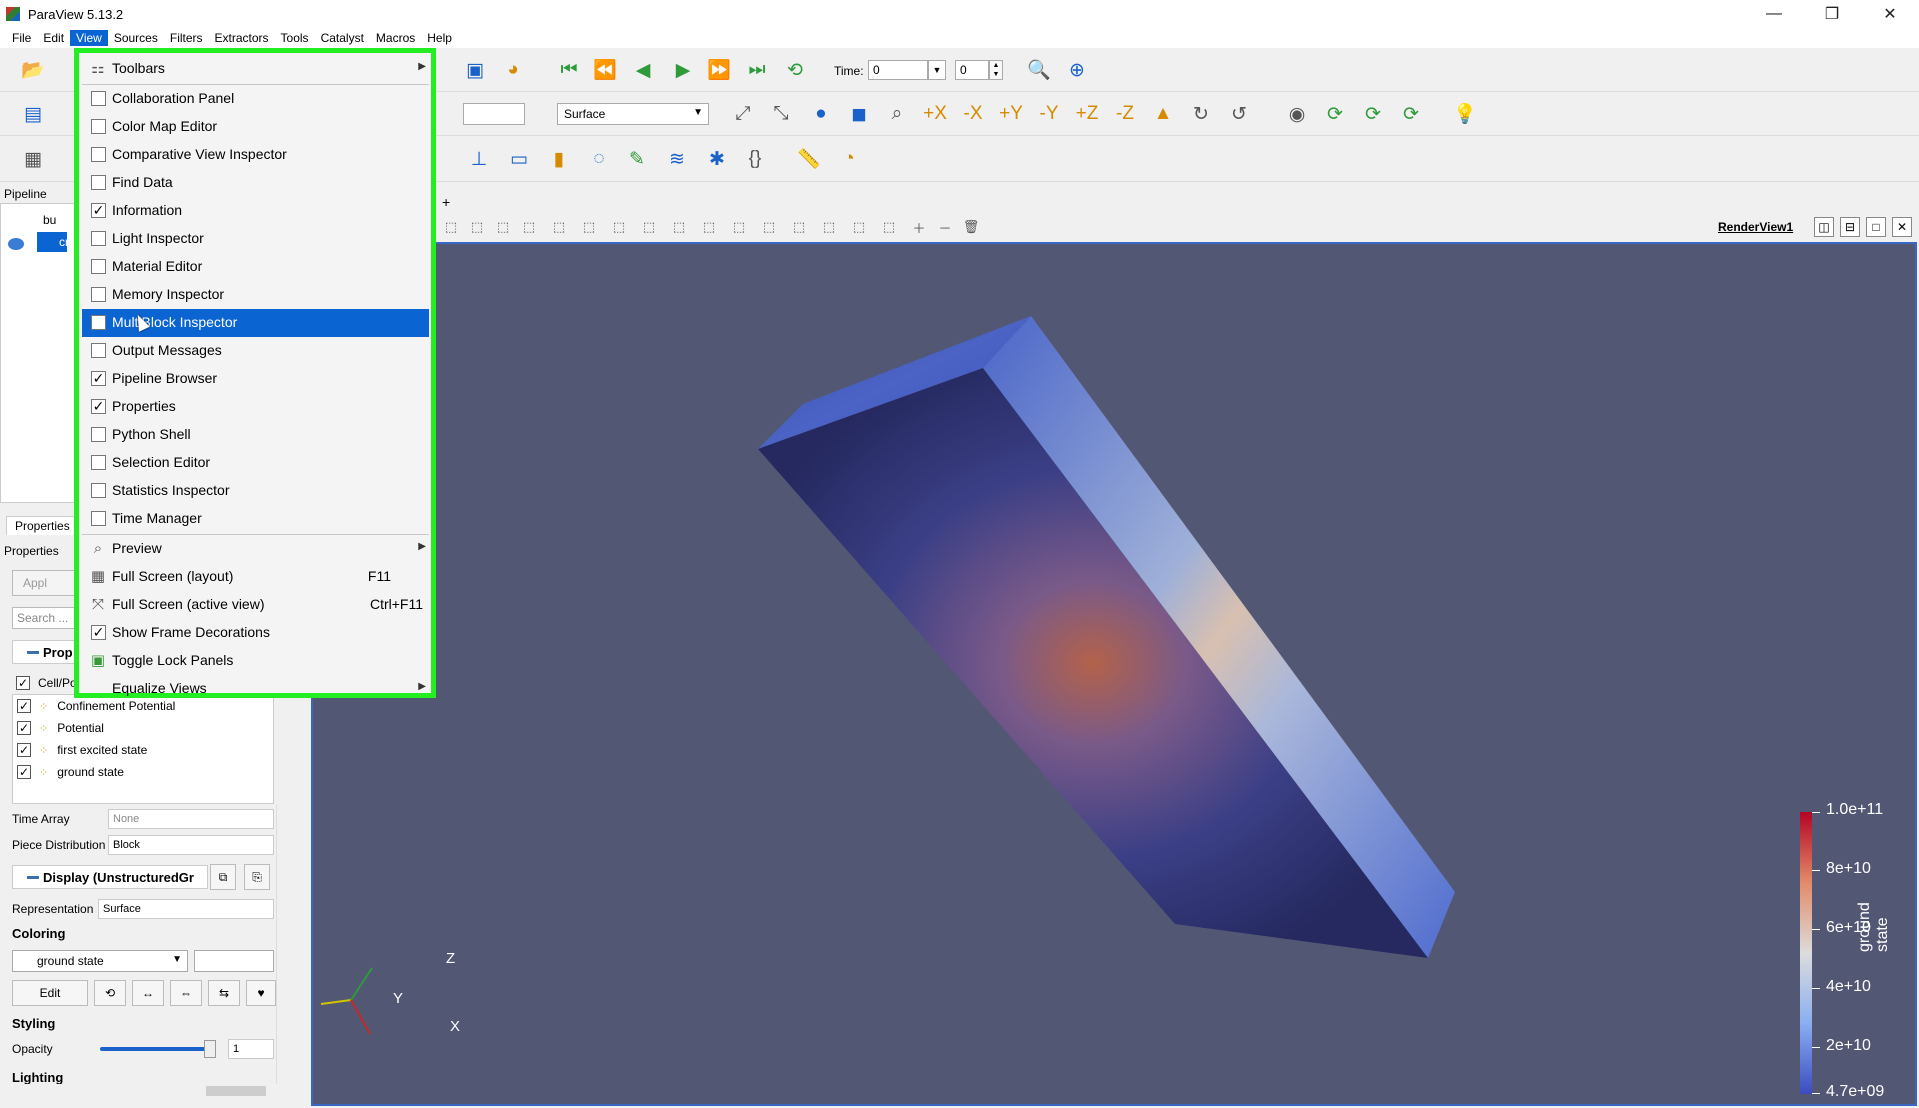 The image size is (1919, 1108). I want to click on list-item: ✓ ⁘ first excited state, so click(82, 750).